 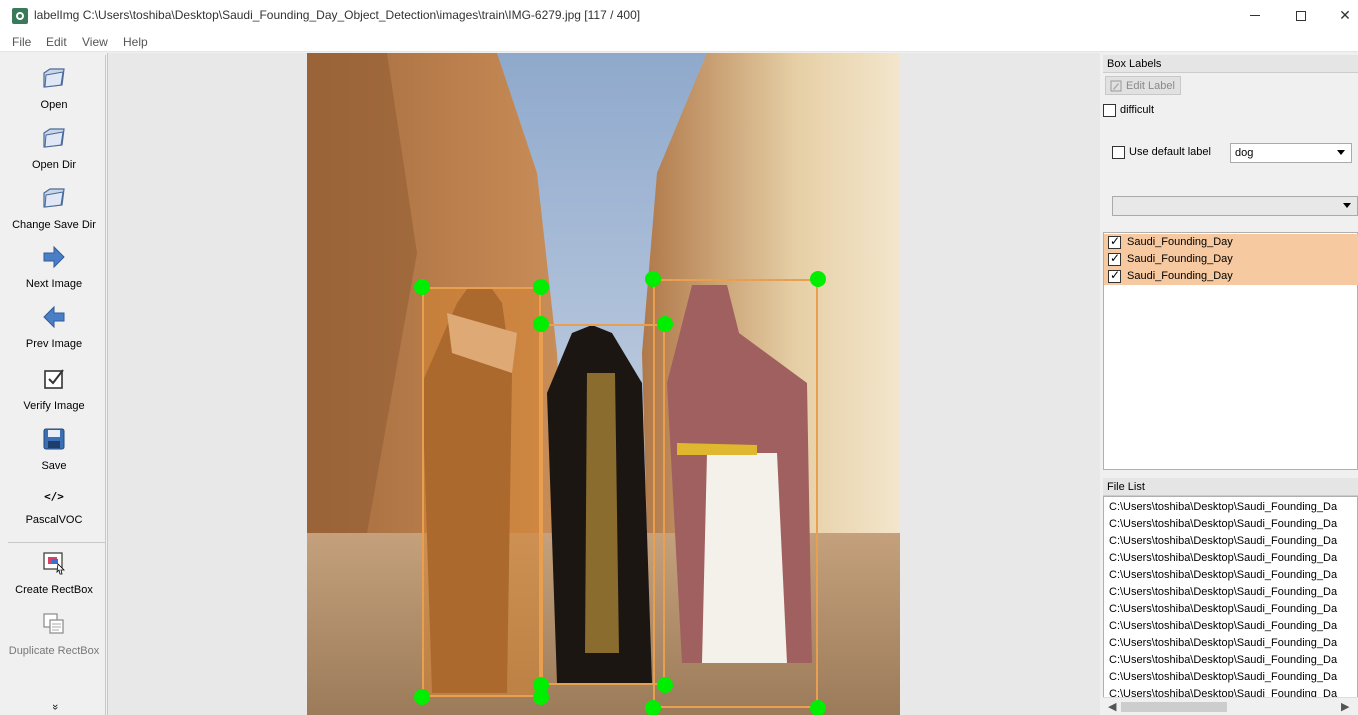 I want to click on chevron-down-icon, so click(x=1347, y=205).